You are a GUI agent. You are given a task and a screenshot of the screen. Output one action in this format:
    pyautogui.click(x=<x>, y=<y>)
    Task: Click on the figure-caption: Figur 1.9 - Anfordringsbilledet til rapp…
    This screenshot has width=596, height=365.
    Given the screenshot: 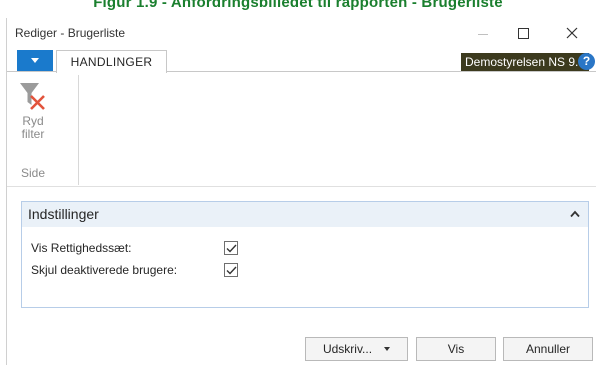 What is the action you would take?
    pyautogui.click(x=298, y=8)
    